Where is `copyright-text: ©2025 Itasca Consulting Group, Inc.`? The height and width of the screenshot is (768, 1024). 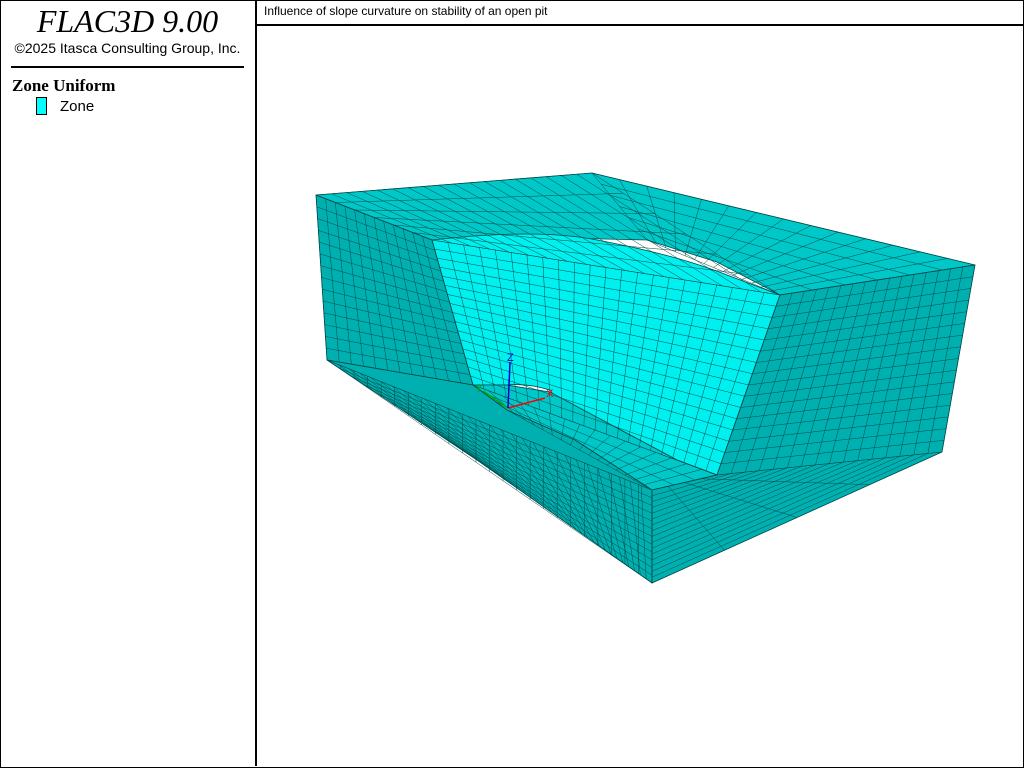
copyright-text: ©2025 Itasca Consulting Group, Inc. is located at coordinates (127, 48).